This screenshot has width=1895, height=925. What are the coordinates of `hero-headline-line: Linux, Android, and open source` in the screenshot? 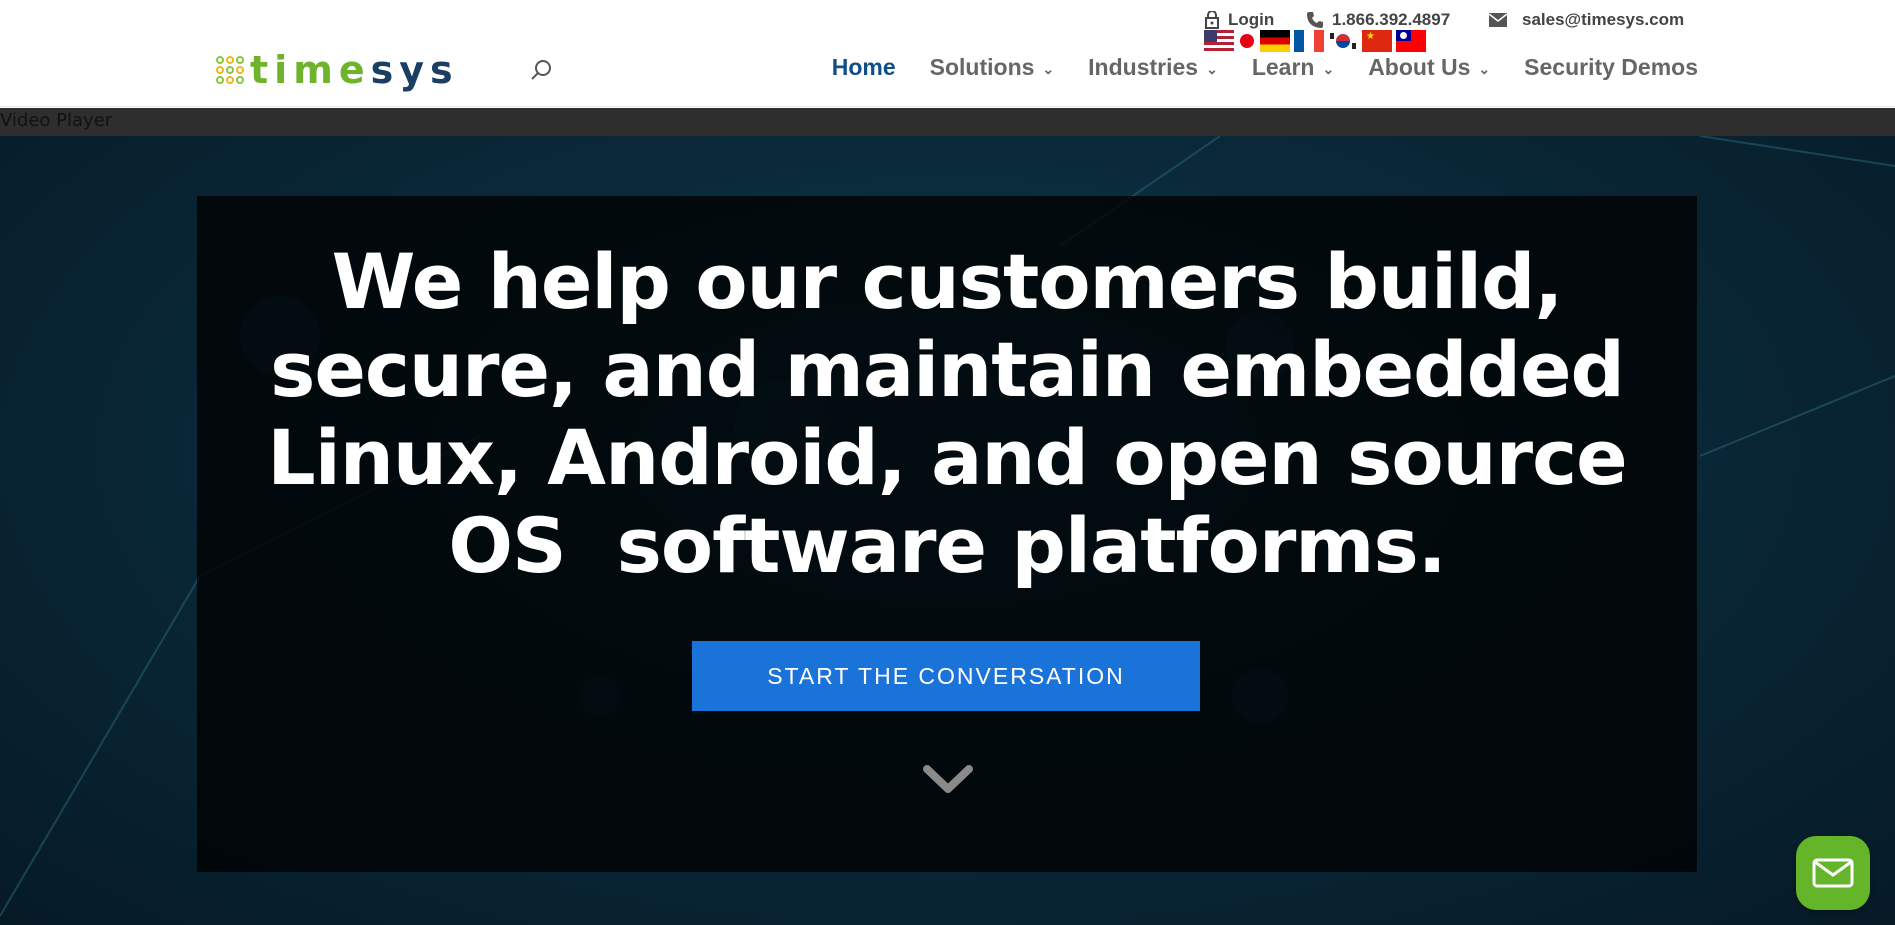 It's located at (947, 457).